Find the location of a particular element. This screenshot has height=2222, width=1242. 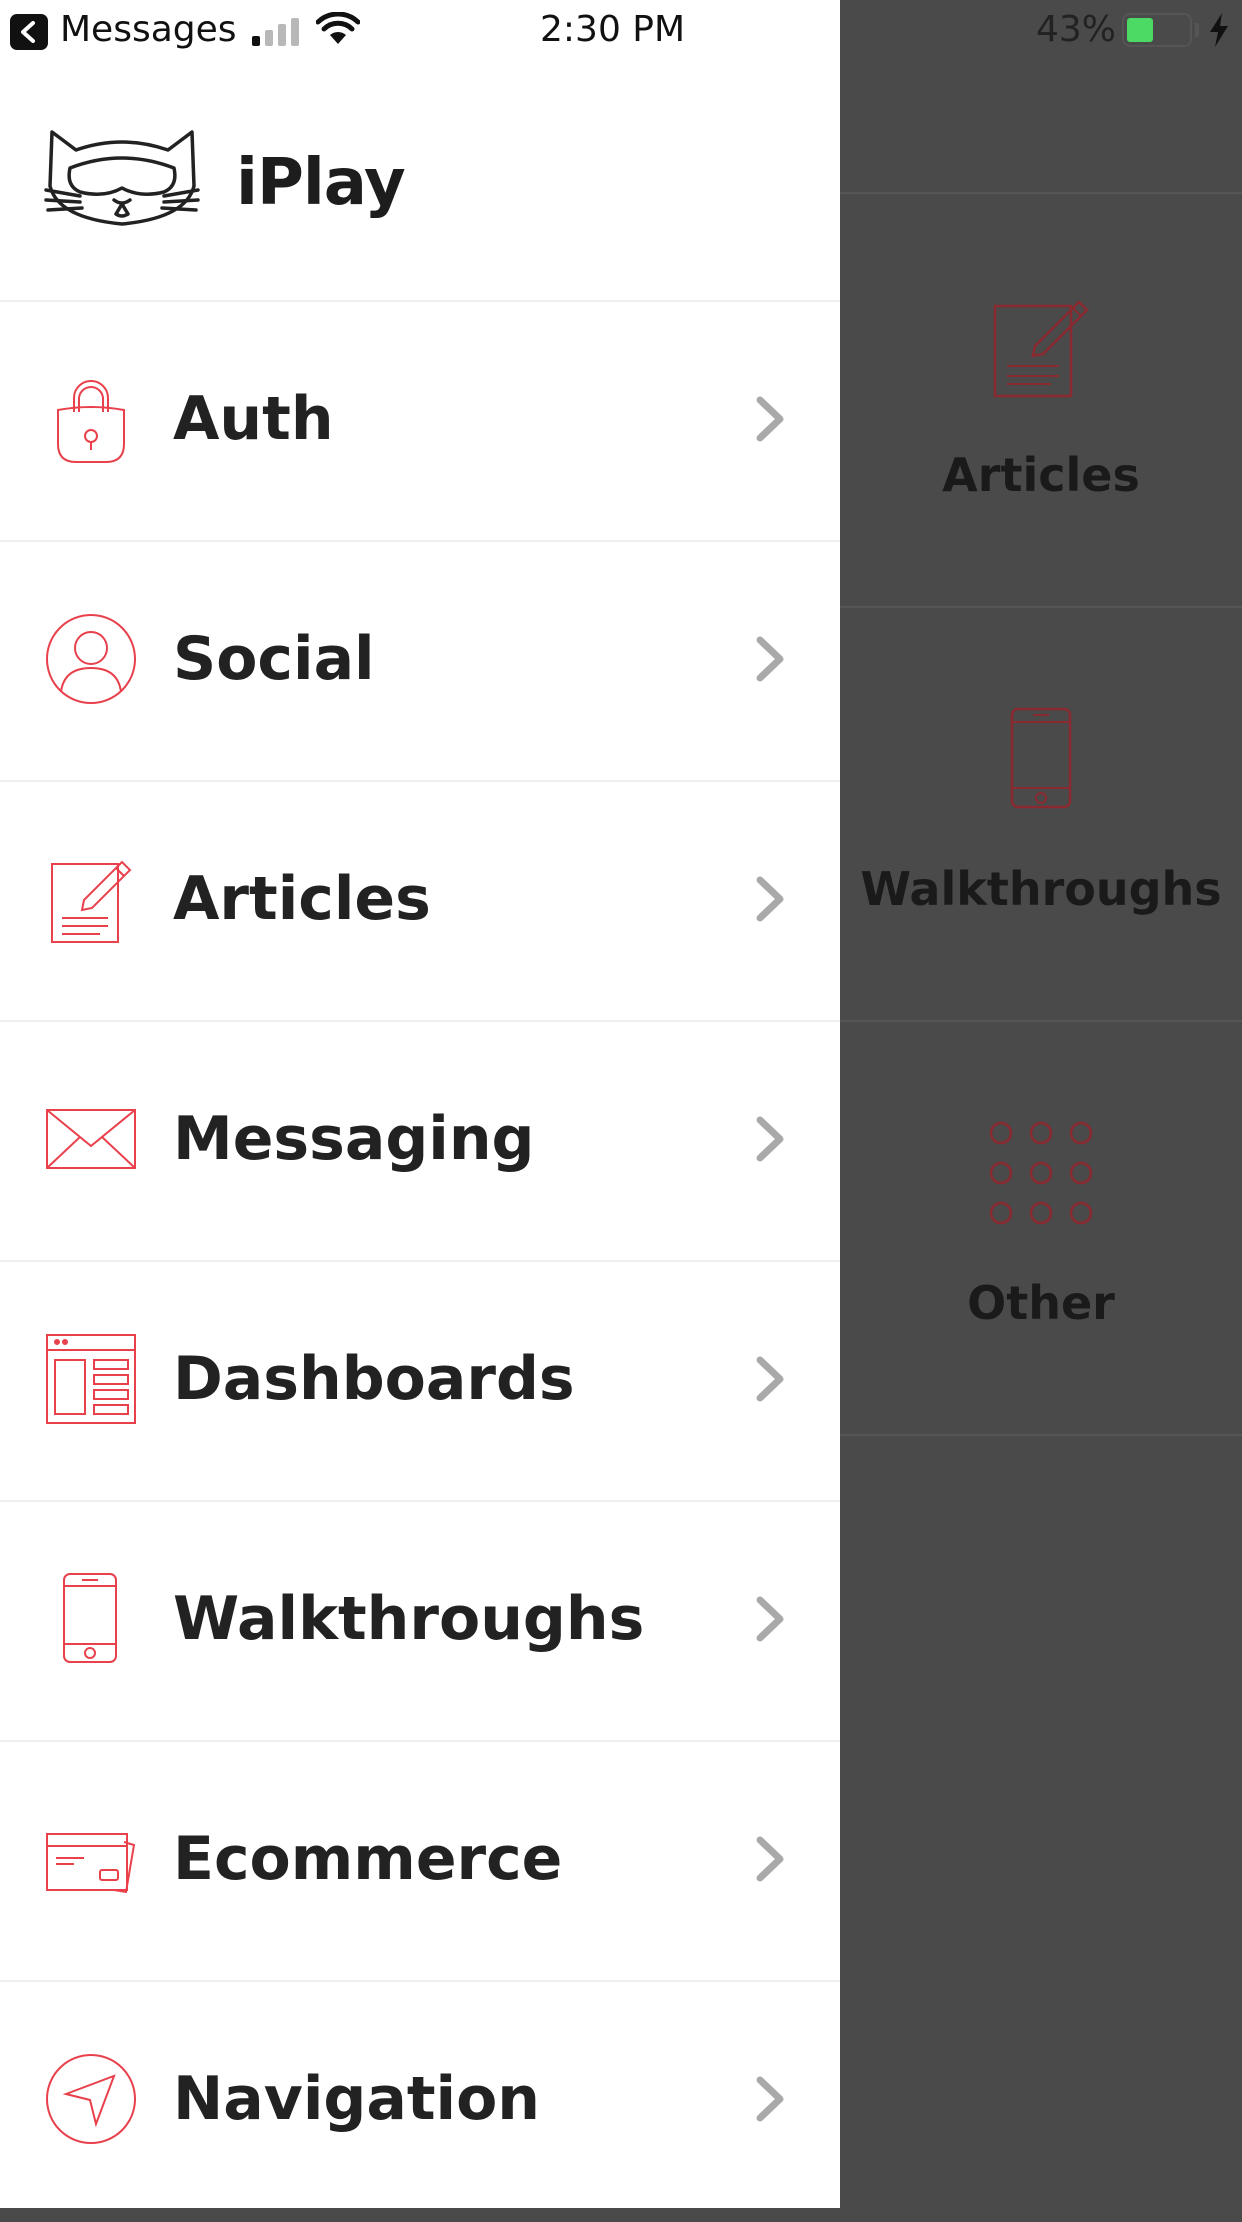

app-name: iPlay is located at coordinates (321, 183).